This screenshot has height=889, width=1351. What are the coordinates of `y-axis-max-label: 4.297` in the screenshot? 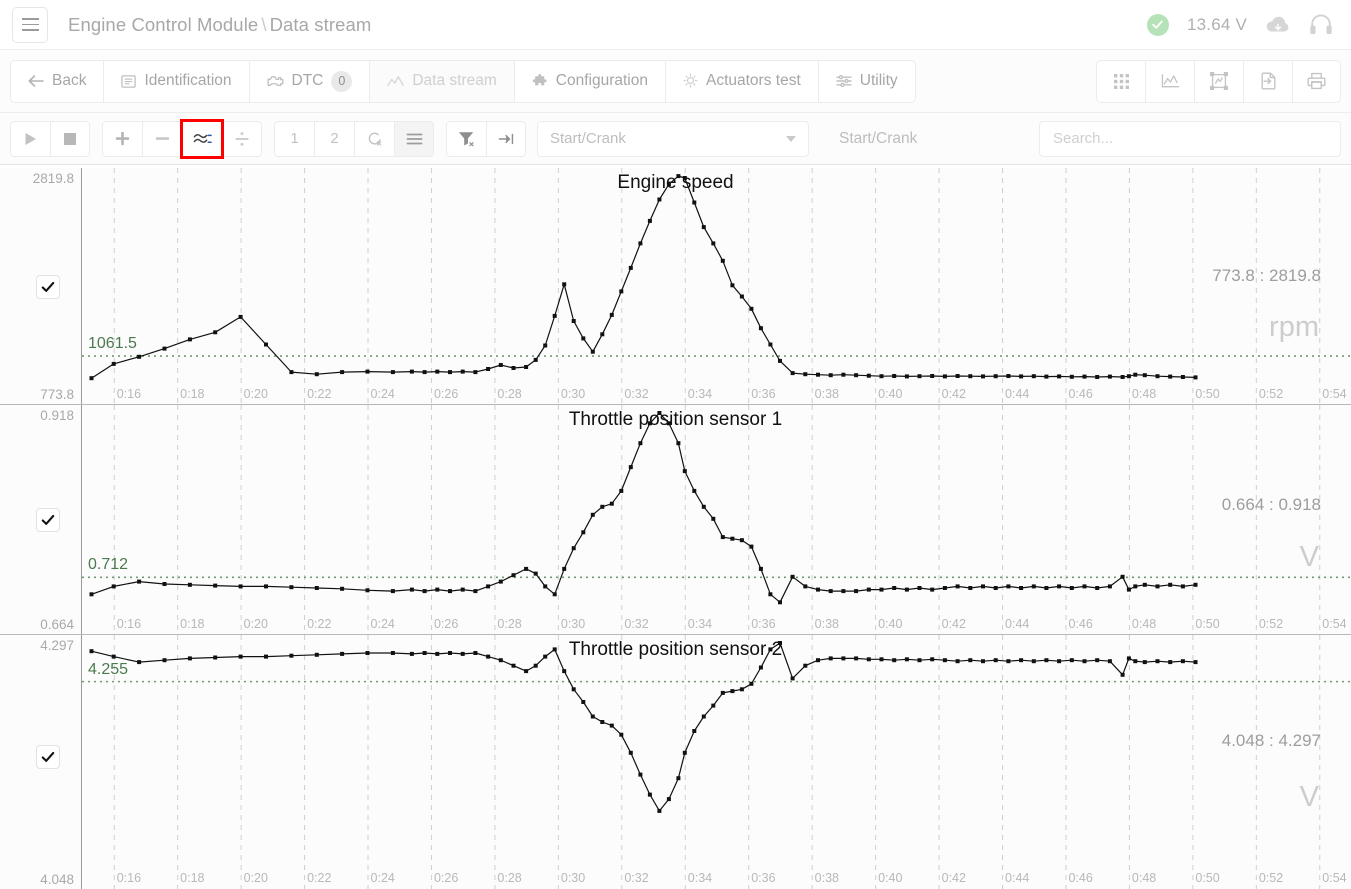 It's located at (57, 645).